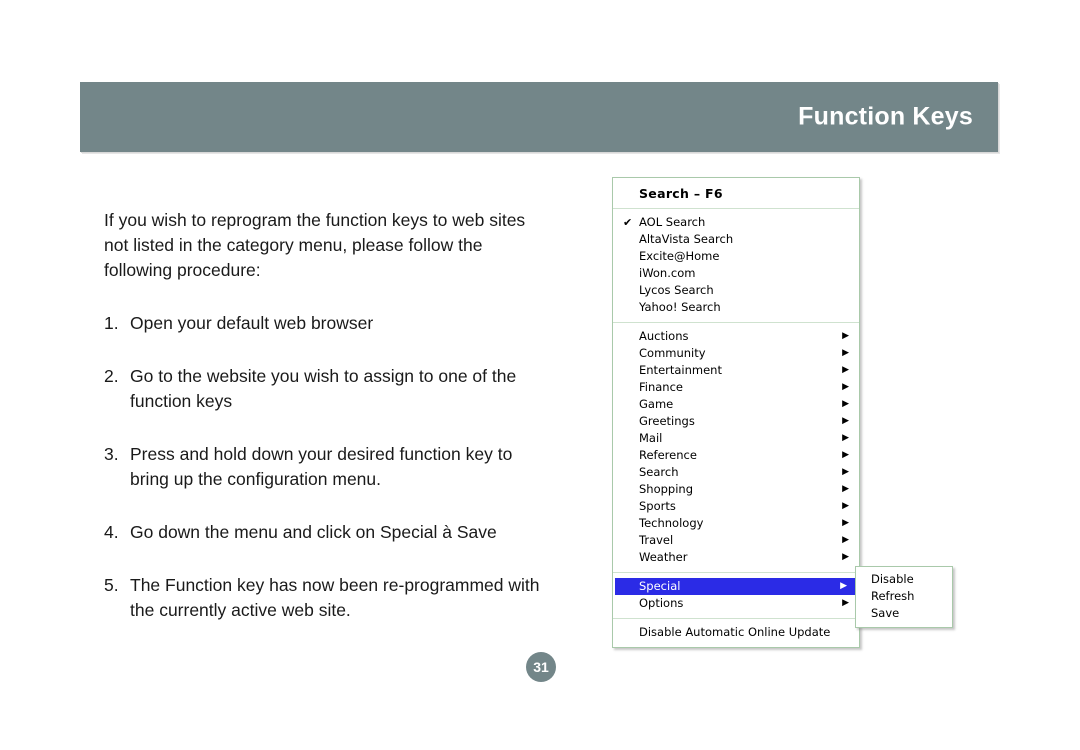 The image size is (1080, 750). Describe the element at coordinates (736, 370) in the screenshot. I see `menu-item-entertainment: Entertainment ▶` at that location.